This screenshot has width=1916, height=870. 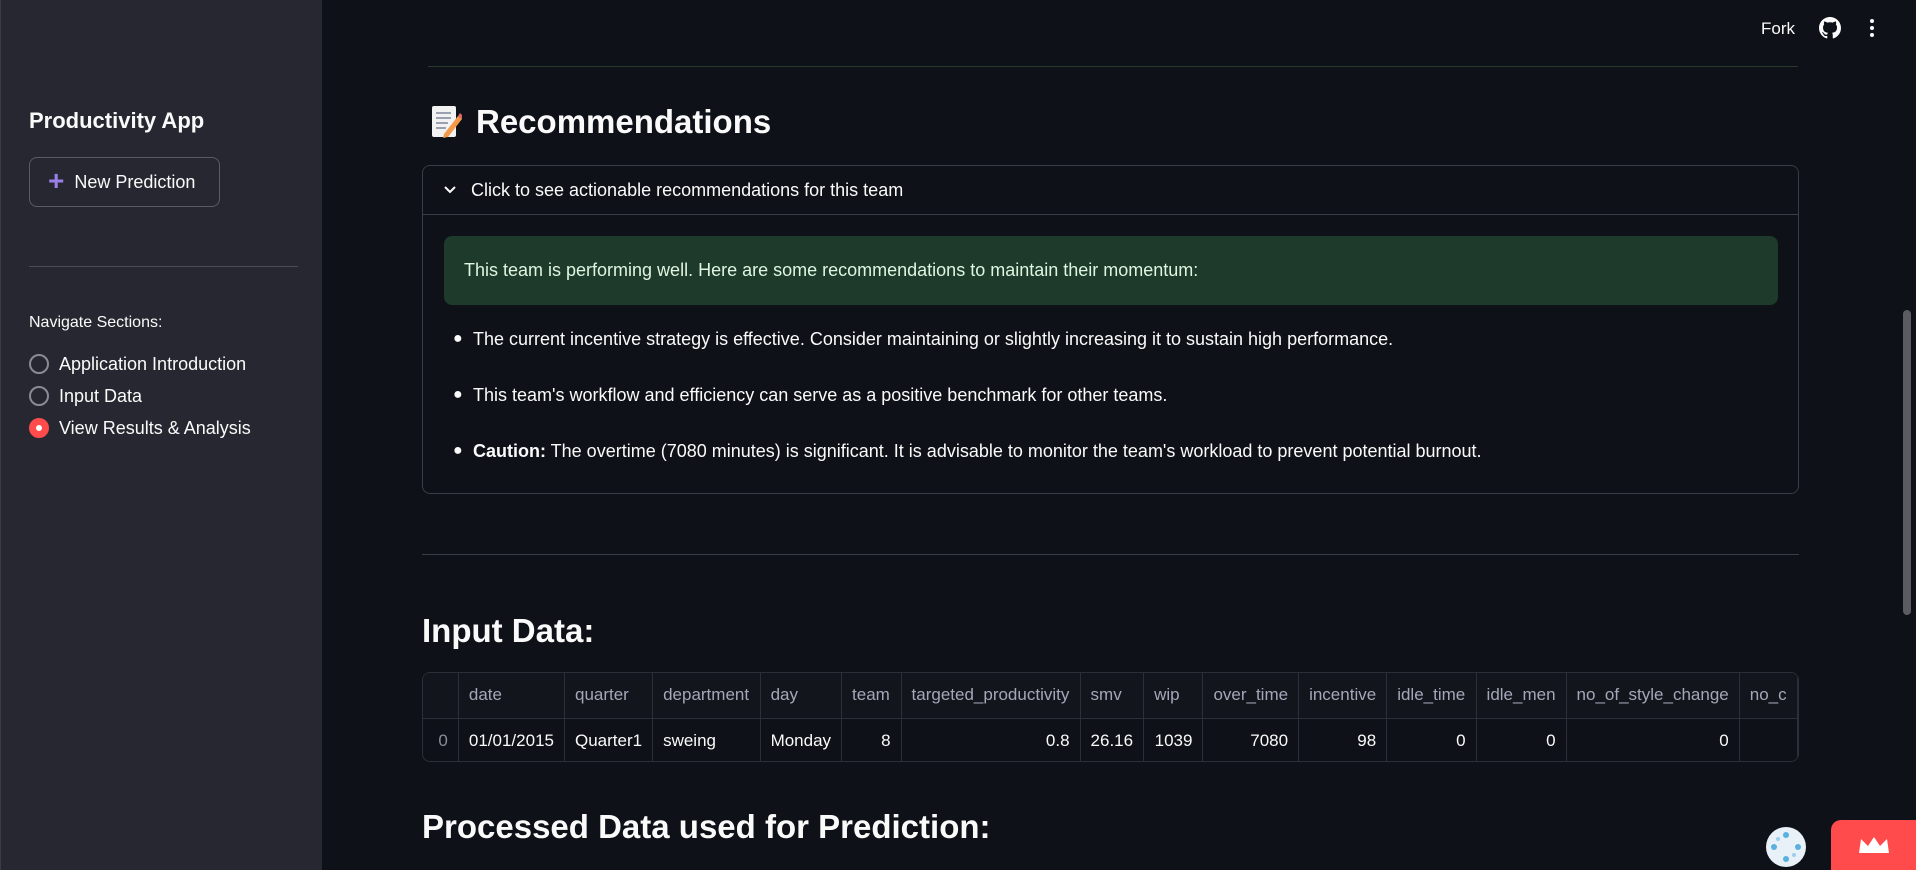 What do you see at coordinates (1173, 696) in the screenshot?
I see `column-header: wip` at bounding box center [1173, 696].